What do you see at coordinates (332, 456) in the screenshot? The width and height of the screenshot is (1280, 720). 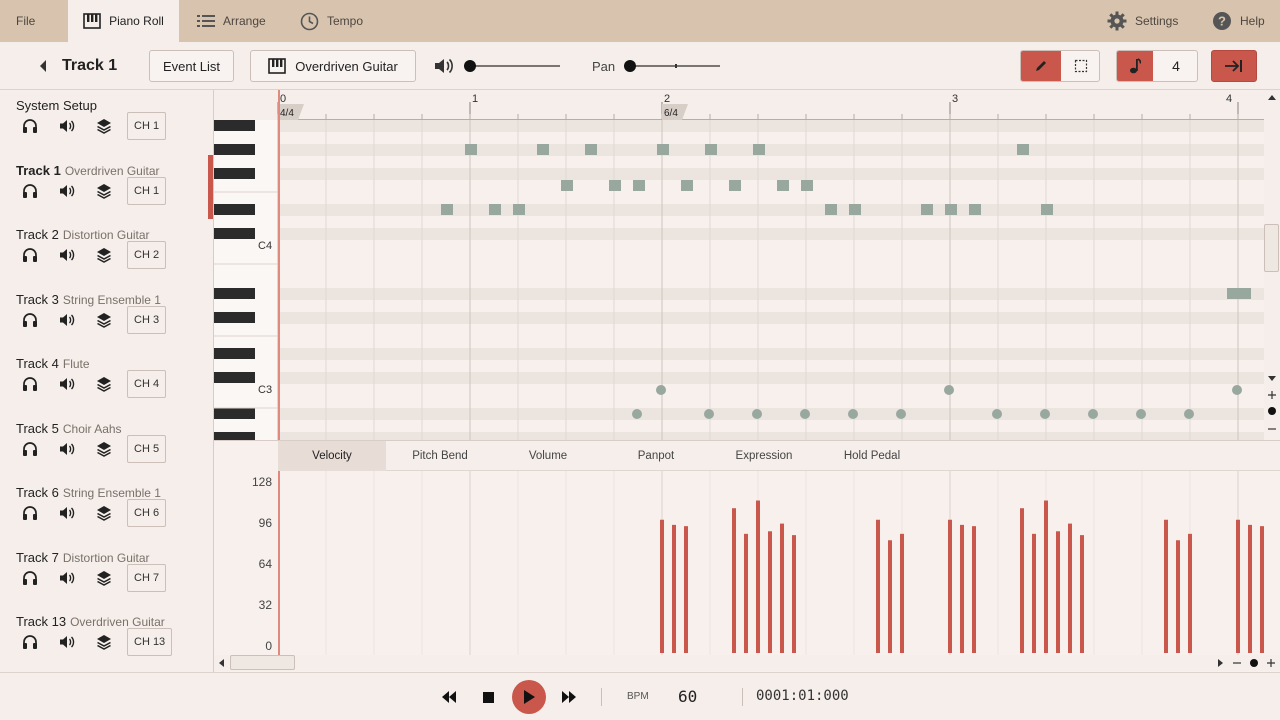 I see `controller-tab: Velocity` at bounding box center [332, 456].